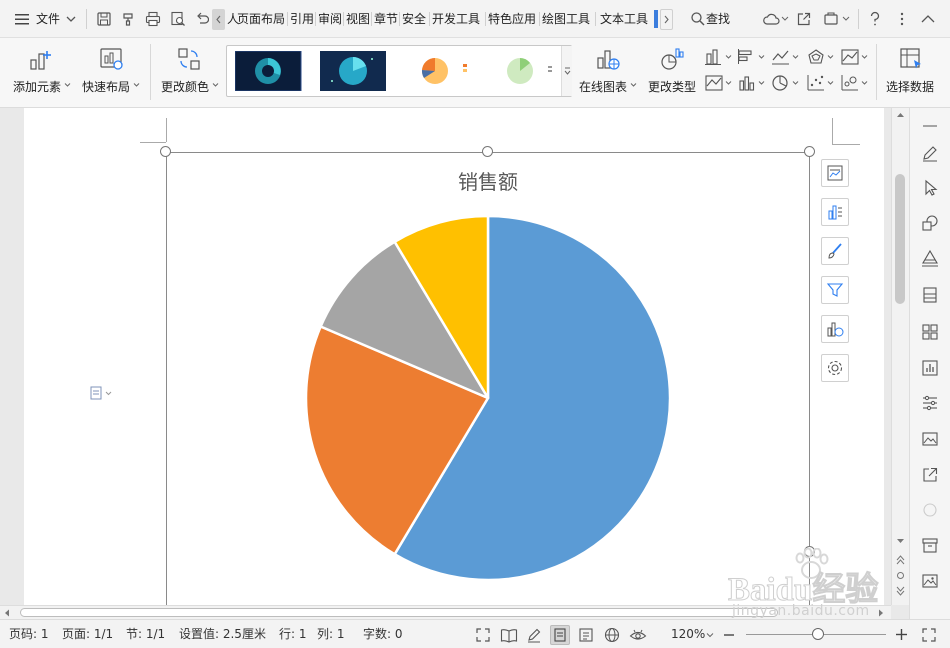 This screenshot has width=950, height=648. Describe the element at coordinates (331, 634) in the screenshot. I see `status-column: 列: 1` at that location.